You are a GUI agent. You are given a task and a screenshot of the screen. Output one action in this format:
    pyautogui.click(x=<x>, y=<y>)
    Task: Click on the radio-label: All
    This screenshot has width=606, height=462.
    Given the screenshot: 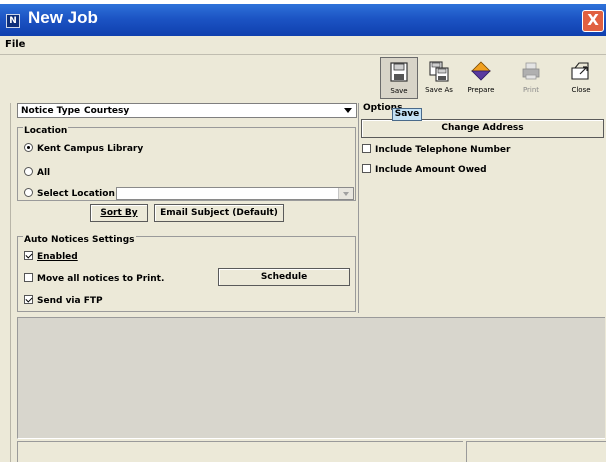 What is the action you would take?
    pyautogui.click(x=44, y=173)
    